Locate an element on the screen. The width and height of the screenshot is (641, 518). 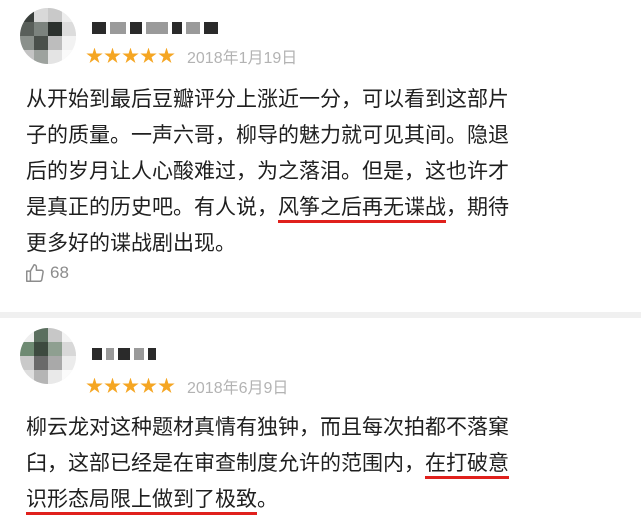
rating-row: 2018年1月19日 is located at coordinates (191, 56).